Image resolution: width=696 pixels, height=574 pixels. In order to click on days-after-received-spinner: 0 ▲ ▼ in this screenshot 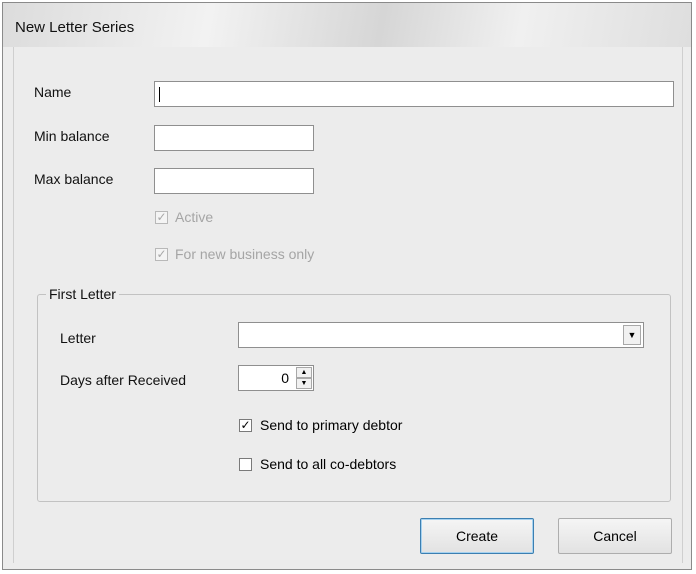, I will do `click(276, 378)`.